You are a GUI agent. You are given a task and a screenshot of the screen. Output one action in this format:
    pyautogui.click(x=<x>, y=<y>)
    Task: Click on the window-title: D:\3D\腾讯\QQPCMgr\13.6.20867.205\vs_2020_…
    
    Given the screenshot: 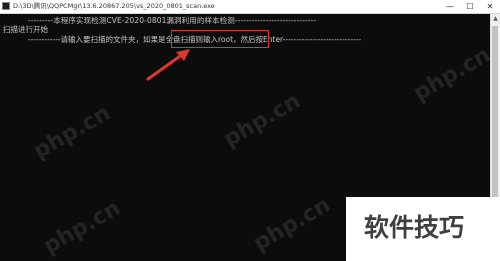 What is the action you would take?
    pyautogui.click(x=114, y=6)
    